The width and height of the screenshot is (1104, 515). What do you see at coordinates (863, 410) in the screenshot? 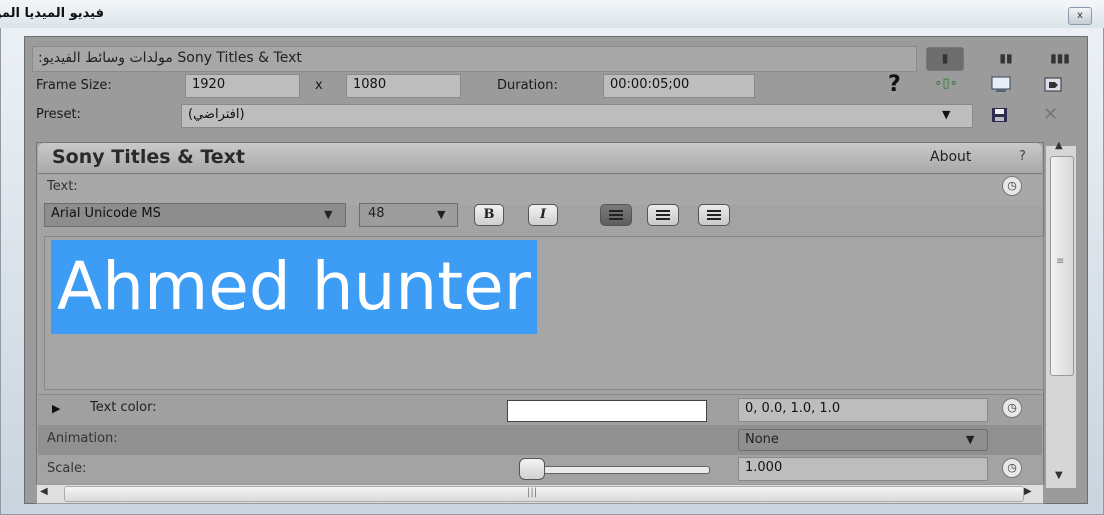
I see `text-color-field: 0, 0.0, 1.0, 1.0` at bounding box center [863, 410].